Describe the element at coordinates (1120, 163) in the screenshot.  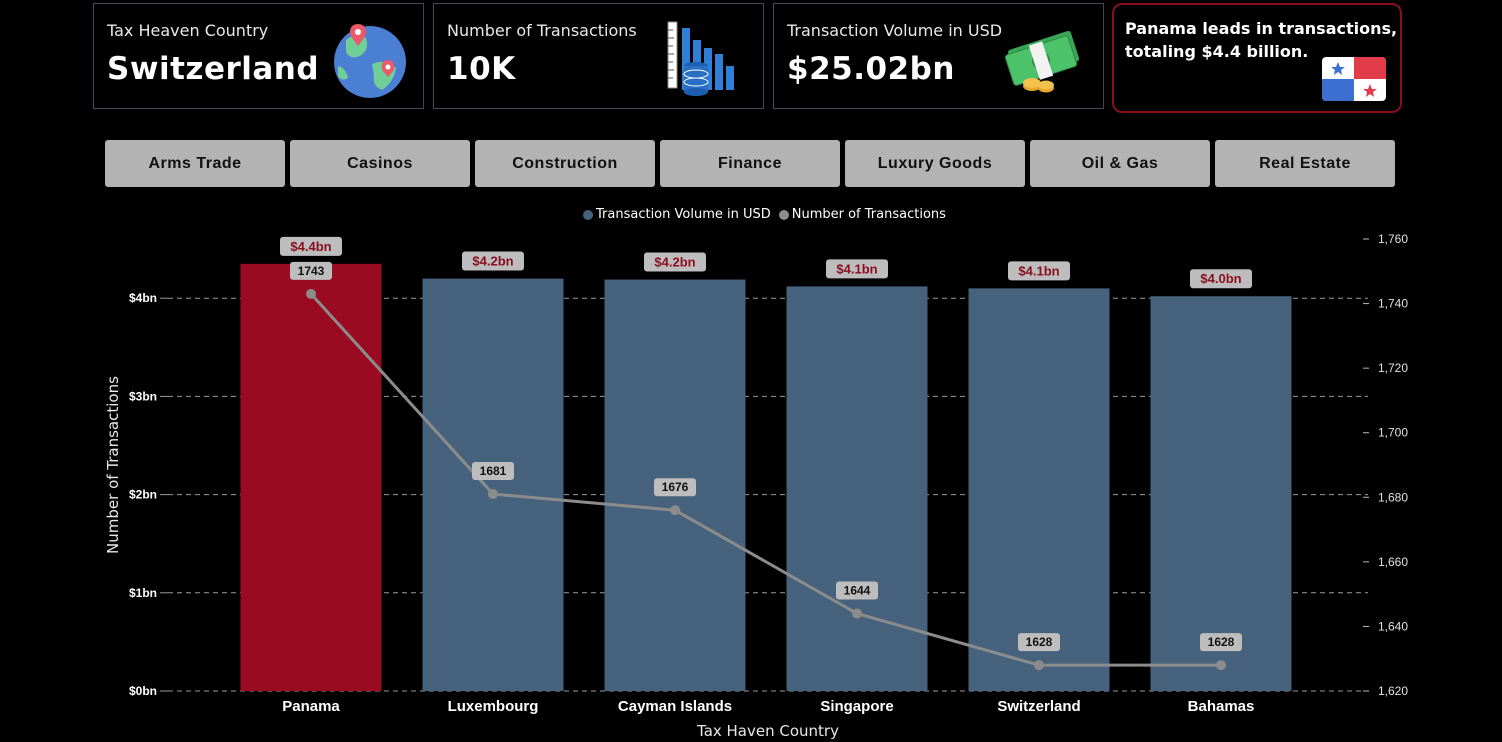
I see `filter-oil-gas: Oil & Gas` at that location.